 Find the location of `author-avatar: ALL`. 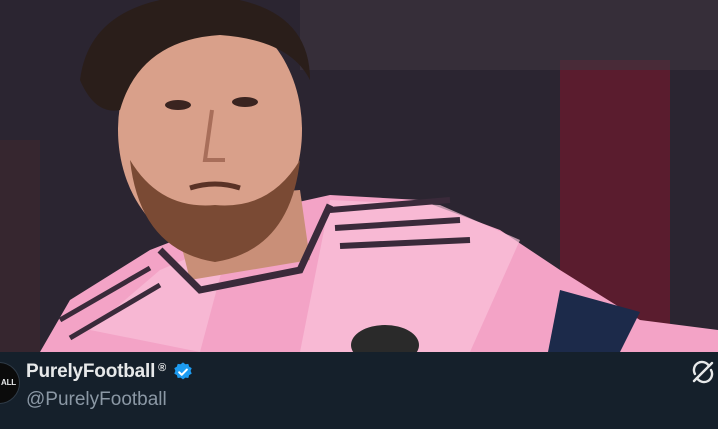

author-avatar: ALL is located at coordinates (10, 383).